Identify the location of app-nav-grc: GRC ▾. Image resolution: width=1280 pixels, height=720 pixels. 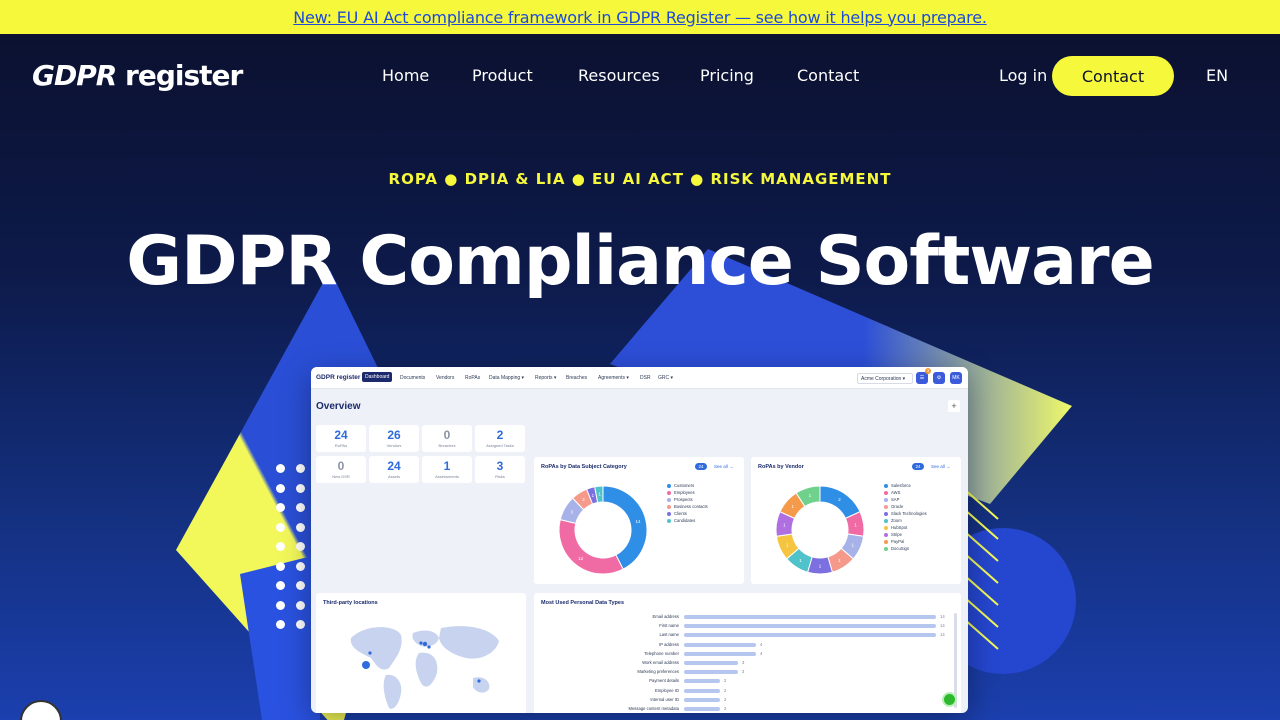
(665, 378).